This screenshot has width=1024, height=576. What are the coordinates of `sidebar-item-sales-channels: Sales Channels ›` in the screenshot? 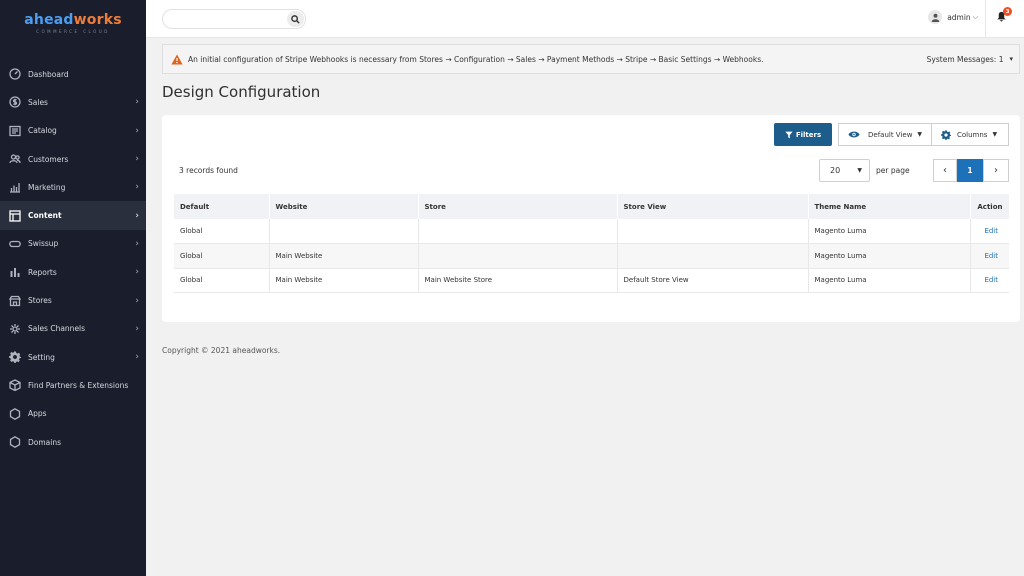 It's located at (73, 329).